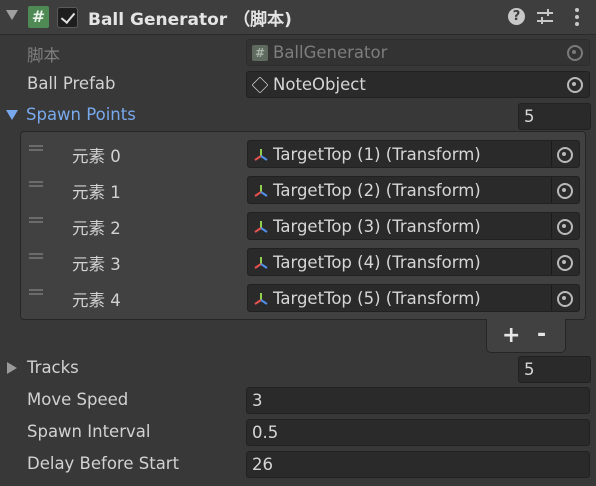 The height and width of the screenshot is (486, 596). What do you see at coordinates (418, 52) in the screenshot?
I see `script-field: # BallGenerator` at bounding box center [418, 52].